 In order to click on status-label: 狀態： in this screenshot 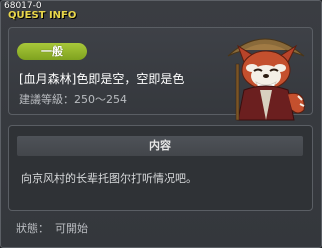, I will do `click(32, 228)`.